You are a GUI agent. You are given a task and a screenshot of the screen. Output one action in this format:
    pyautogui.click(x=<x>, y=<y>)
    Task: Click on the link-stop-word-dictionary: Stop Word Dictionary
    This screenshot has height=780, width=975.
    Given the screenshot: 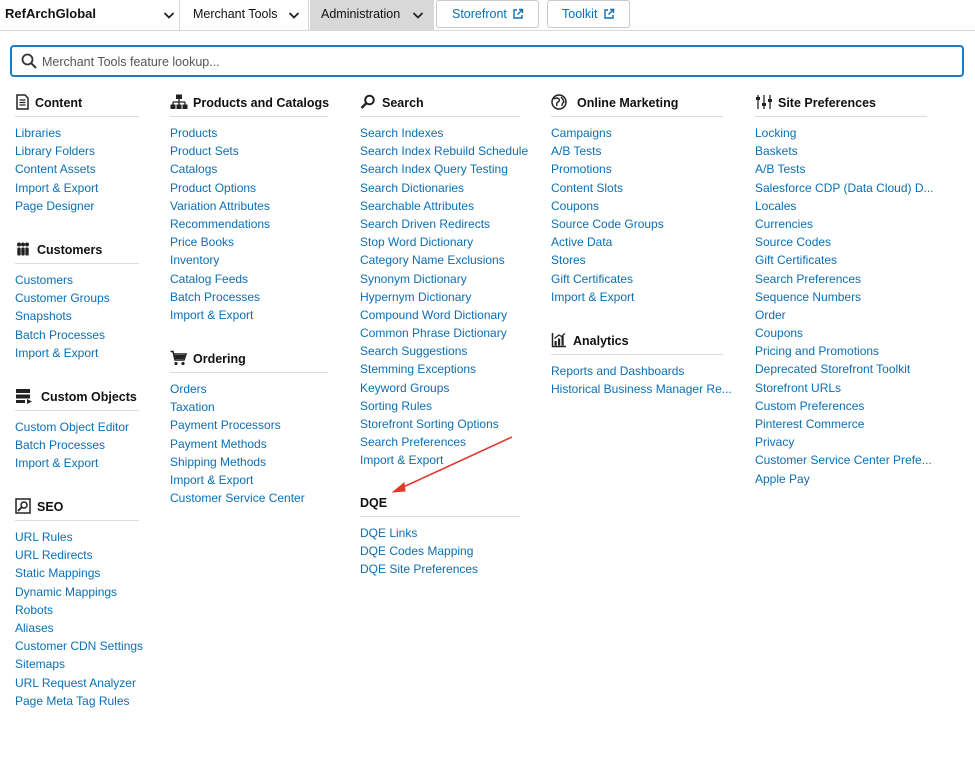 What is the action you would take?
    pyautogui.click(x=440, y=242)
    